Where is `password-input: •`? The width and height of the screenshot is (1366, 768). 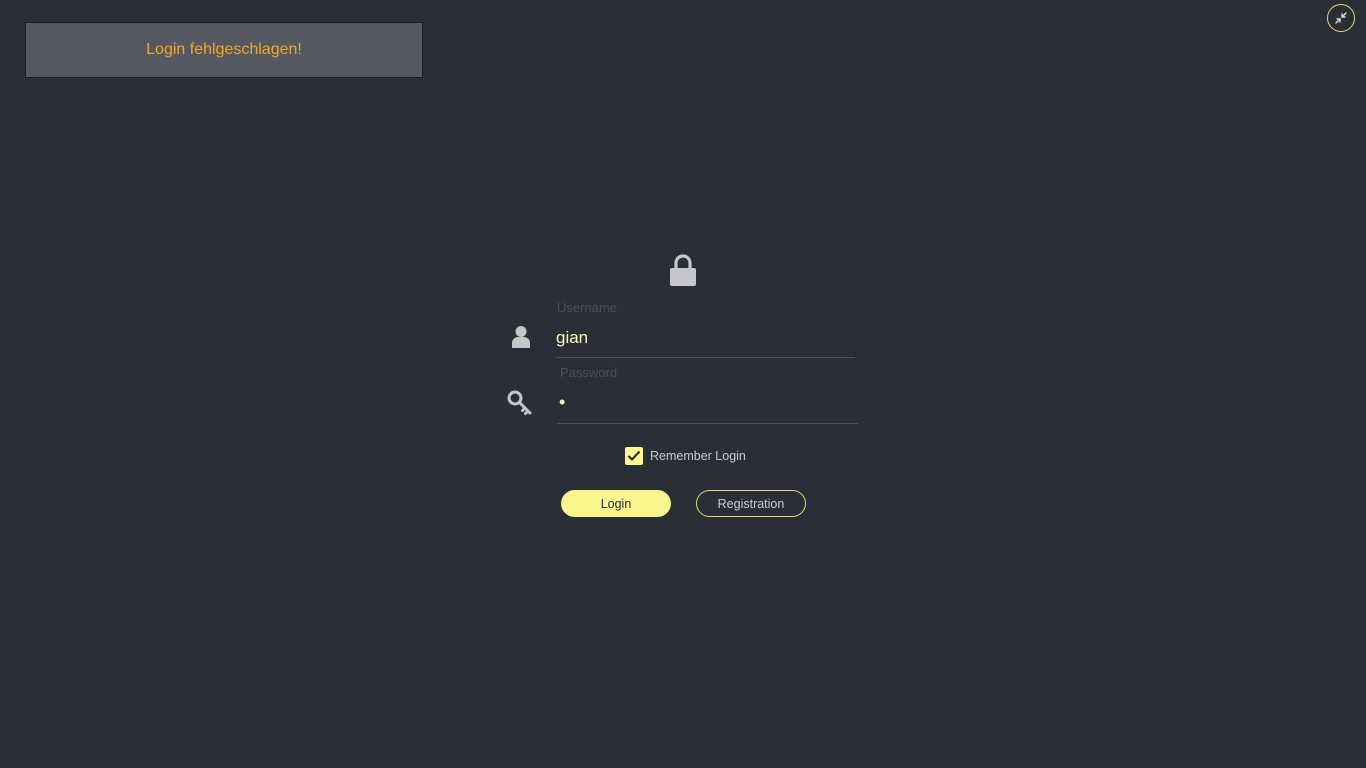
password-input: • is located at coordinates (562, 402).